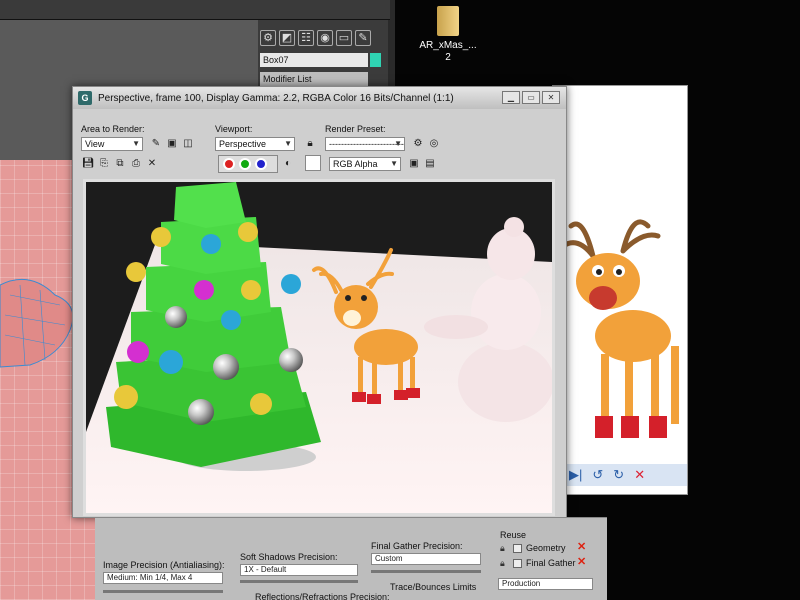 This screenshot has height=600, width=800. I want to click on play-icon: ▶|, so click(575, 475).